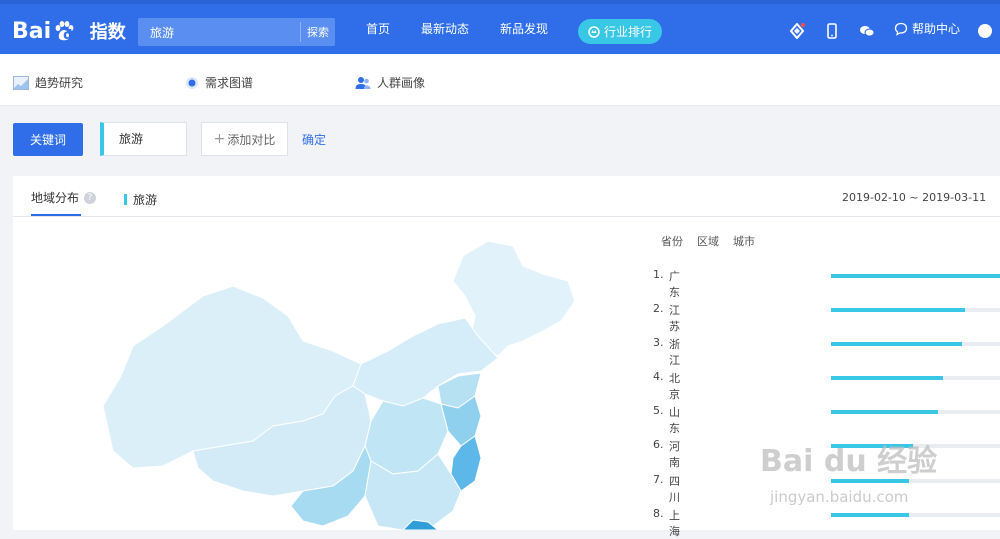 The image size is (1000, 539). What do you see at coordinates (21, 82) in the screenshot?
I see `trend-chart-icon` at bounding box center [21, 82].